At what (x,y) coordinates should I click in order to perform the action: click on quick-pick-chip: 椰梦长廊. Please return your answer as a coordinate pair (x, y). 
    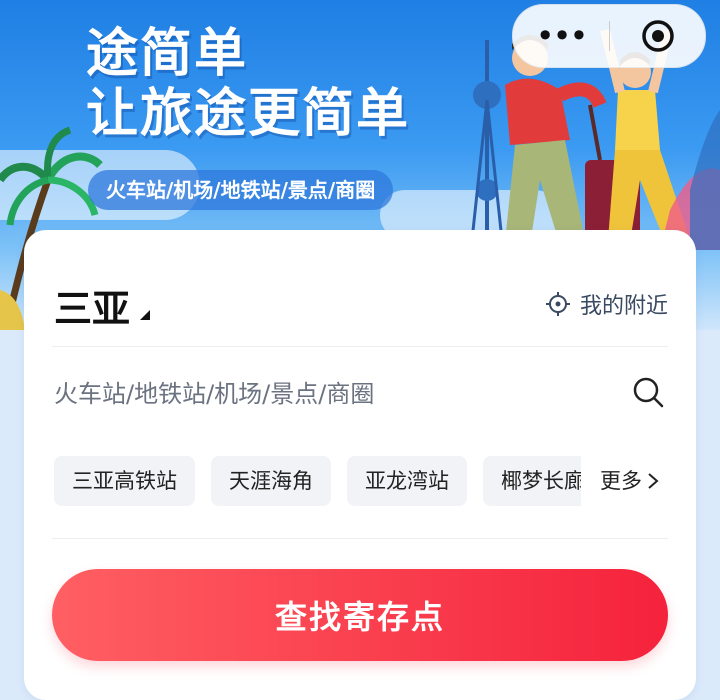
    Looking at the image, I should click on (532, 481).